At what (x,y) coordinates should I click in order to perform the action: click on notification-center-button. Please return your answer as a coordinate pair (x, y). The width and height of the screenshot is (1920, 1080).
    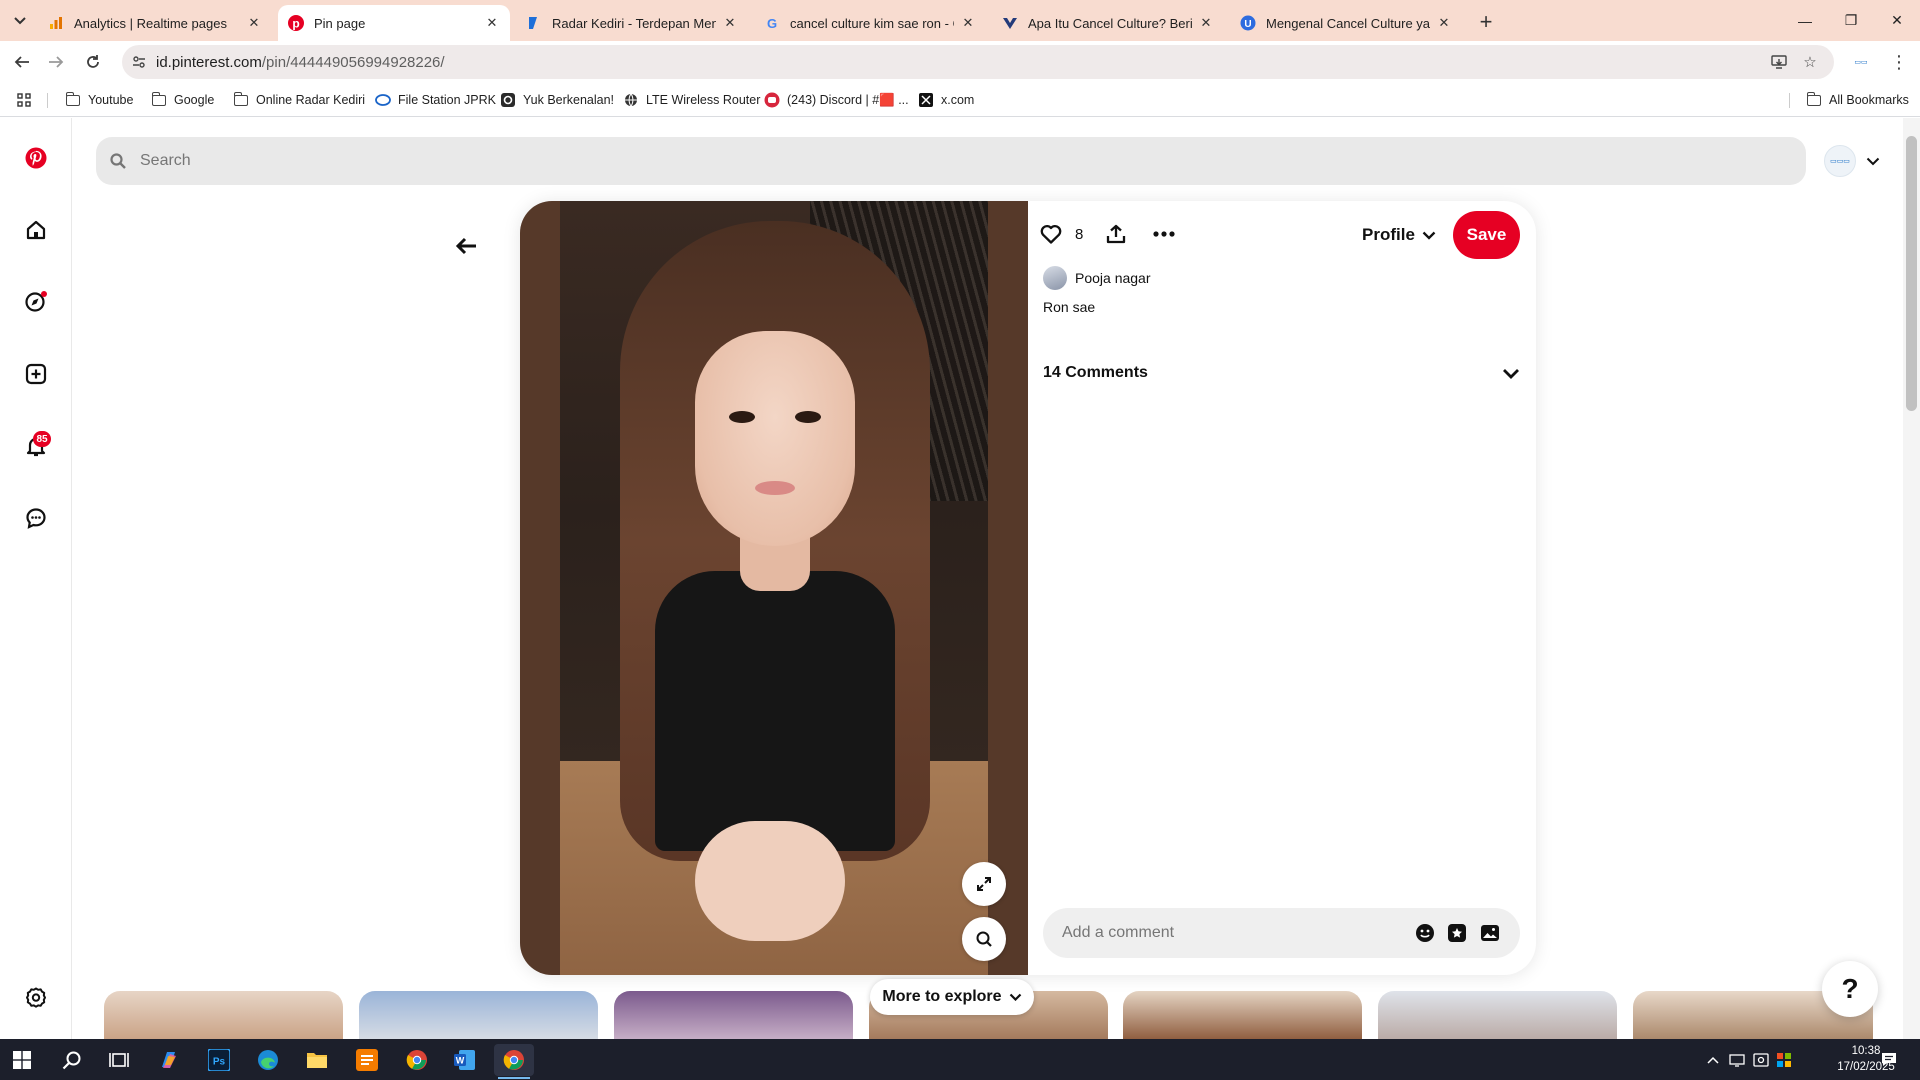
    Looking at the image, I should click on (1889, 1059).